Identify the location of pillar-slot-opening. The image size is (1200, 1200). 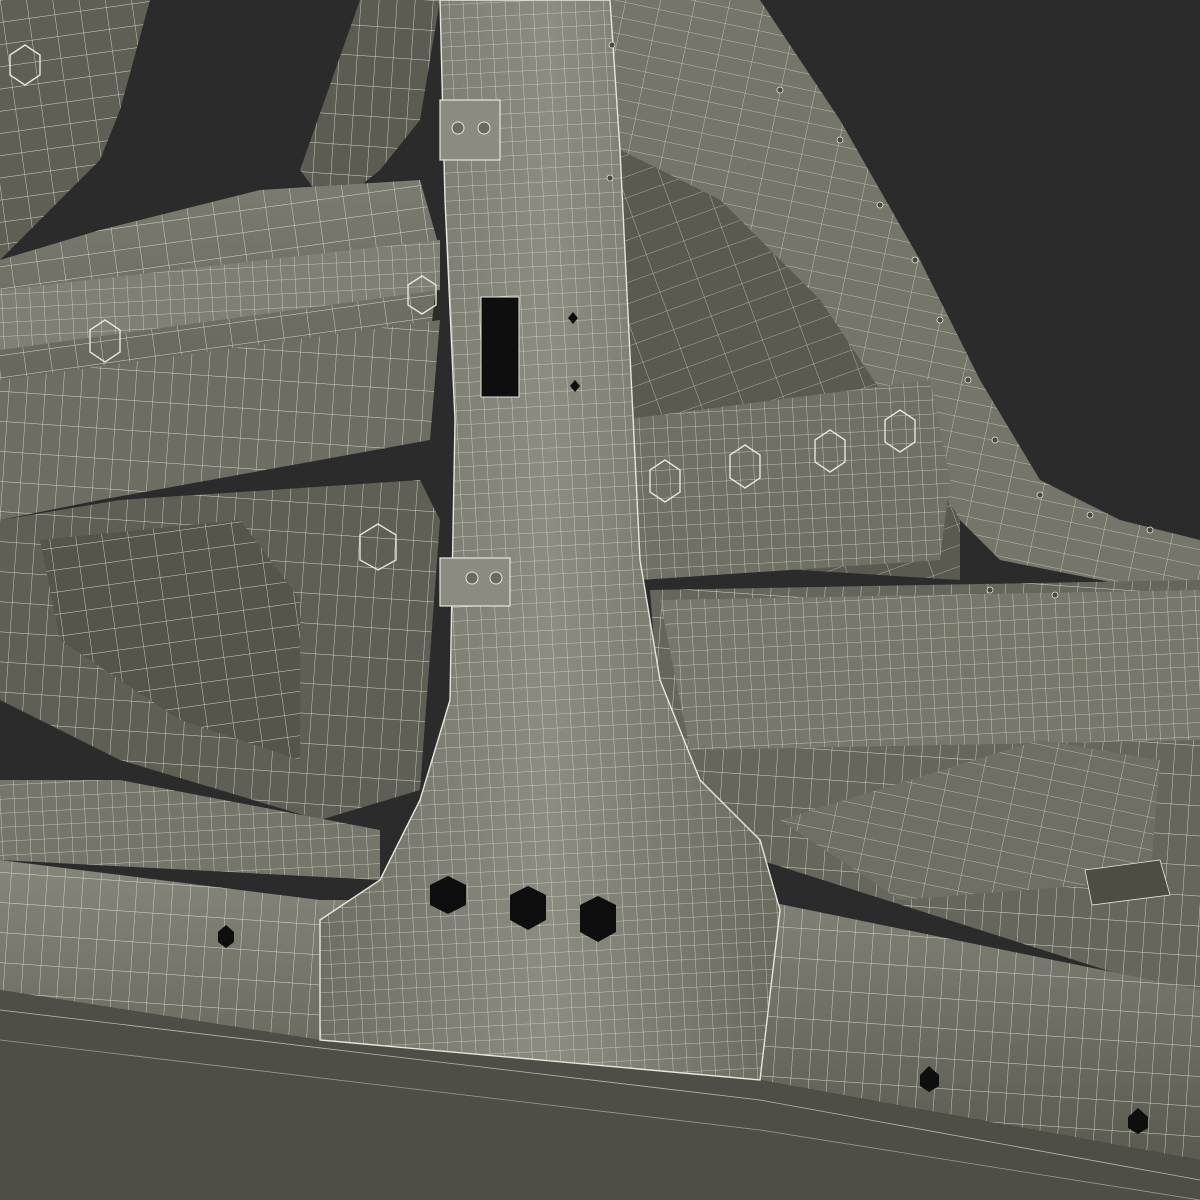
(500, 347).